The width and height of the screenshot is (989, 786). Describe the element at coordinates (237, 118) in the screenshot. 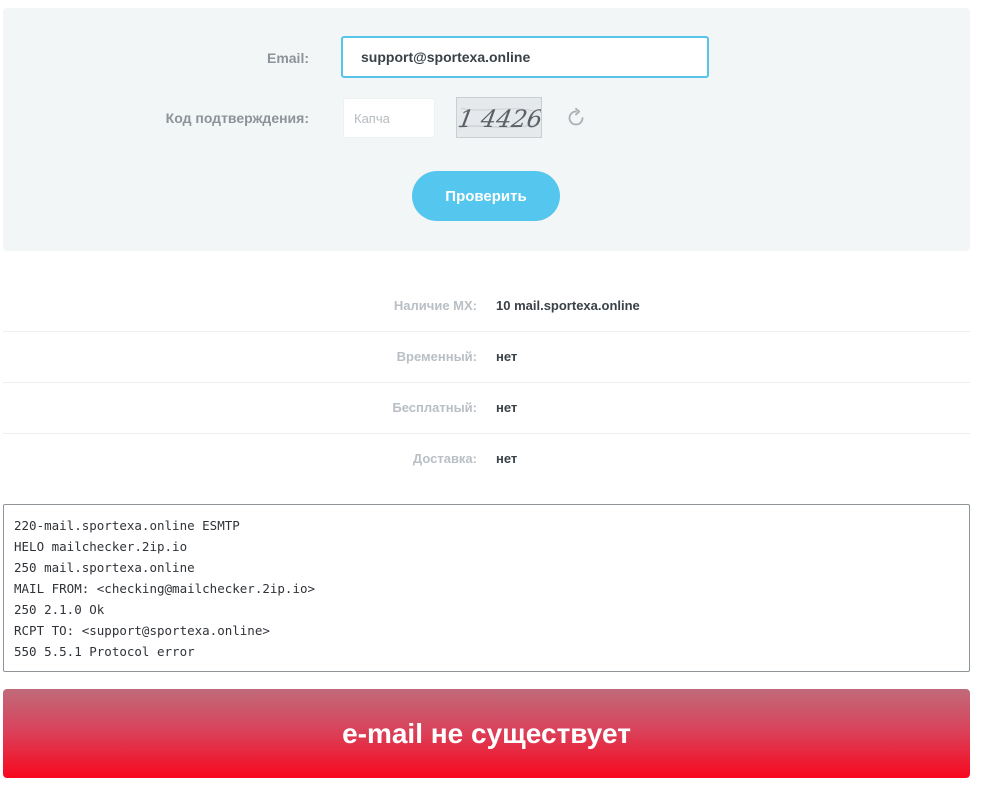

I see `captcha-label: Код подтверждения:` at that location.